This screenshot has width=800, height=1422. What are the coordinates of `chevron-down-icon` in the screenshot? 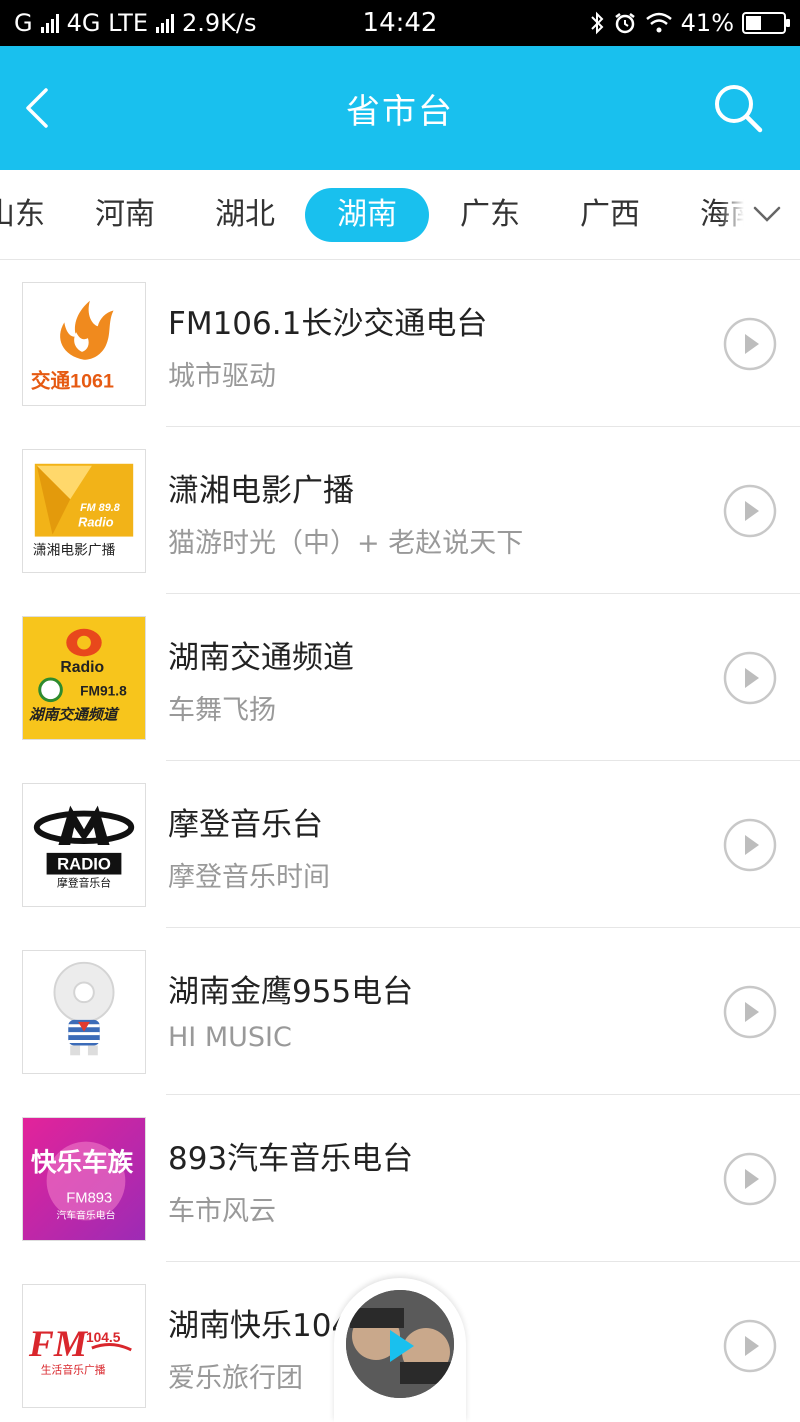 It's located at (767, 214).